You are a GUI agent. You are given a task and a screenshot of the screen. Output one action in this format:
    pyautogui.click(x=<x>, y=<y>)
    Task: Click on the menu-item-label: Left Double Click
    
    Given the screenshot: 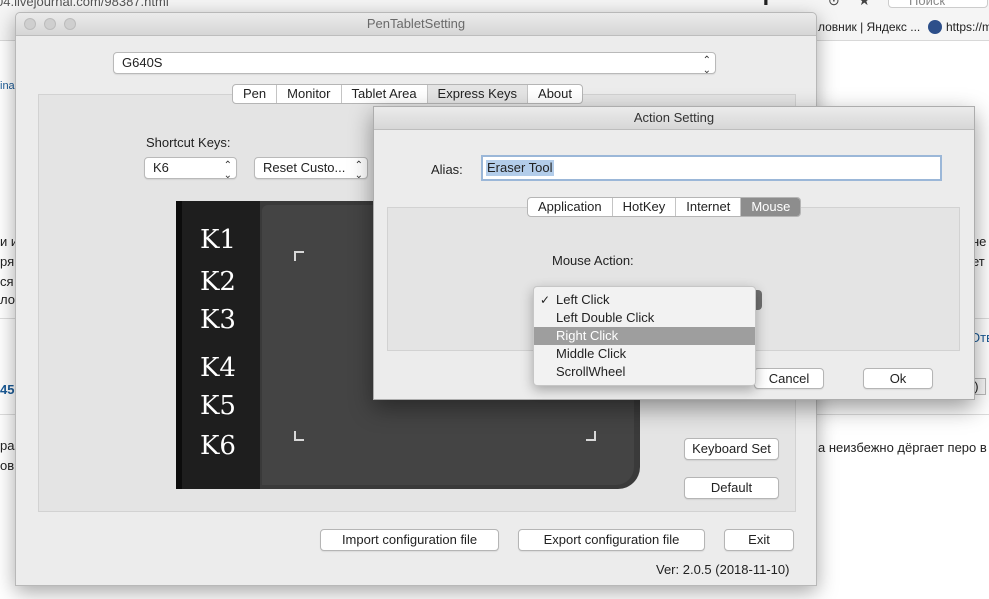 What is the action you would take?
    pyautogui.click(x=605, y=317)
    